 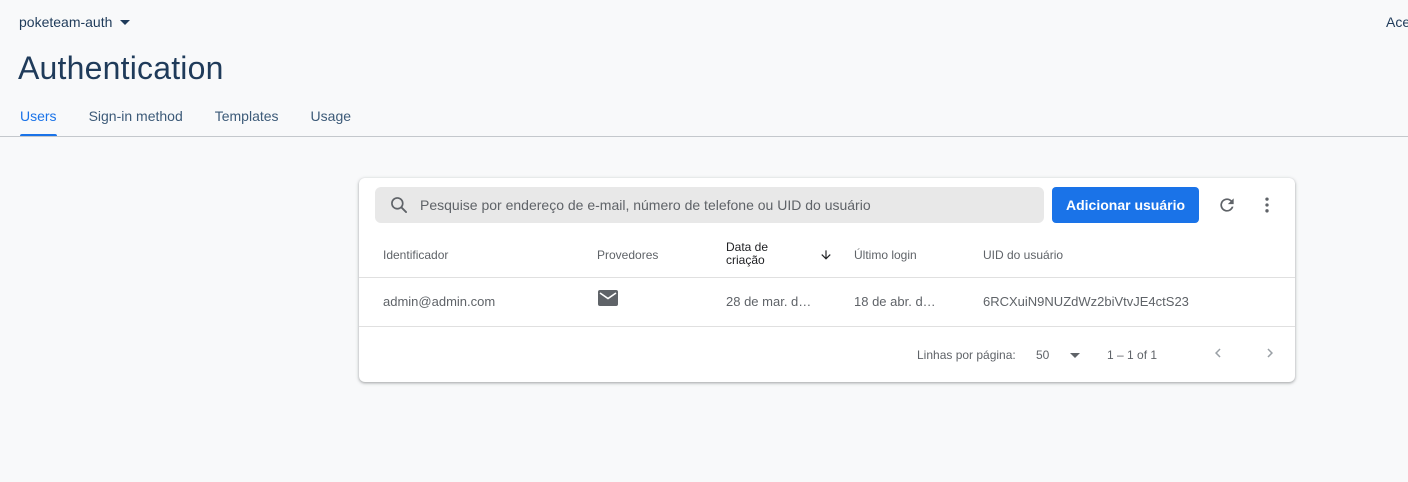 What do you see at coordinates (885, 255) in the screenshot?
I see `column-last-login: Último login` at bounding box center [885, 255].